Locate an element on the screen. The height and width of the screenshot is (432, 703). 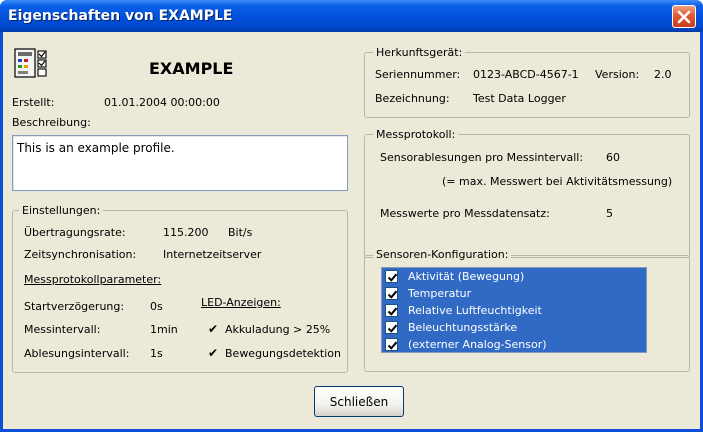
version-value: 2.0 is located at coordinates (663, 74).